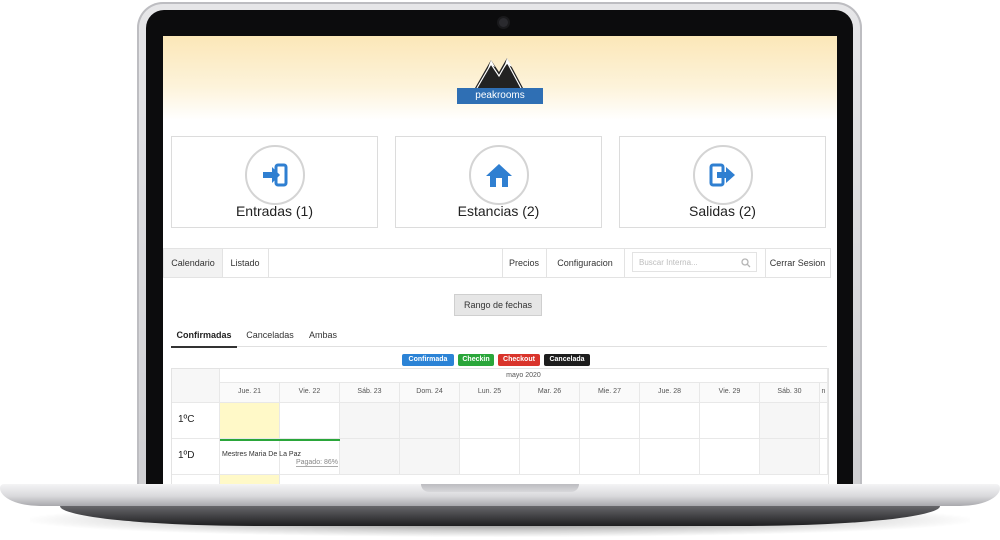 This screenshot has height=540, width=1000. Describe the element at coordinates (500, 515) in the screenshot. I see `laptop-base-bottom` at that location.